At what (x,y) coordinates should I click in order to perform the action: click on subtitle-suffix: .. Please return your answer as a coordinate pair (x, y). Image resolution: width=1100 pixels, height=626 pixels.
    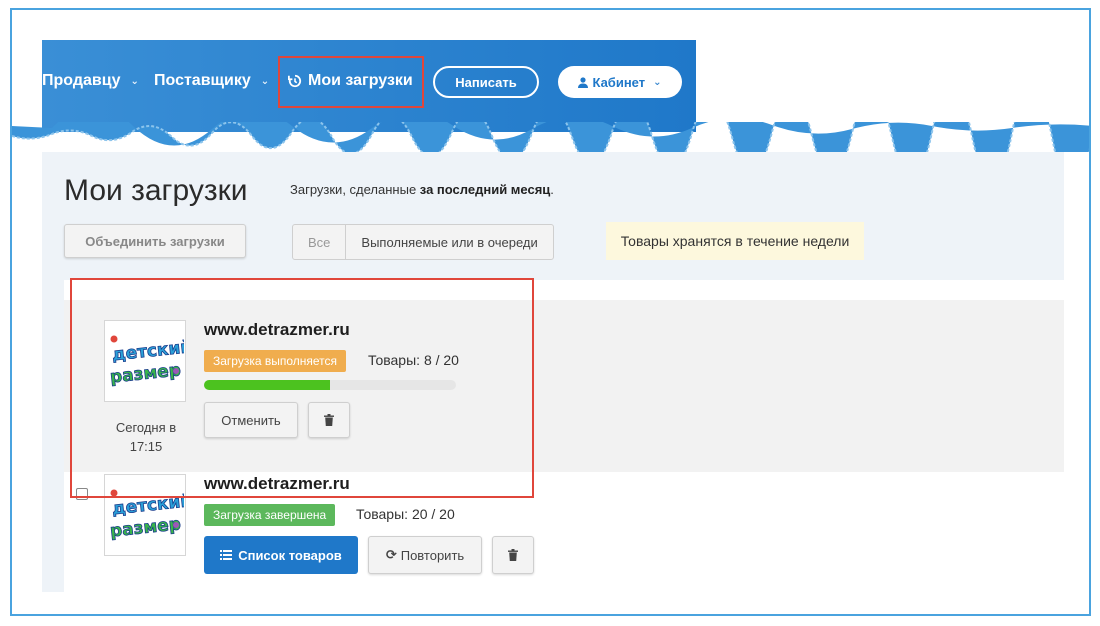
    Looking at the image, I should click on (552, 189).